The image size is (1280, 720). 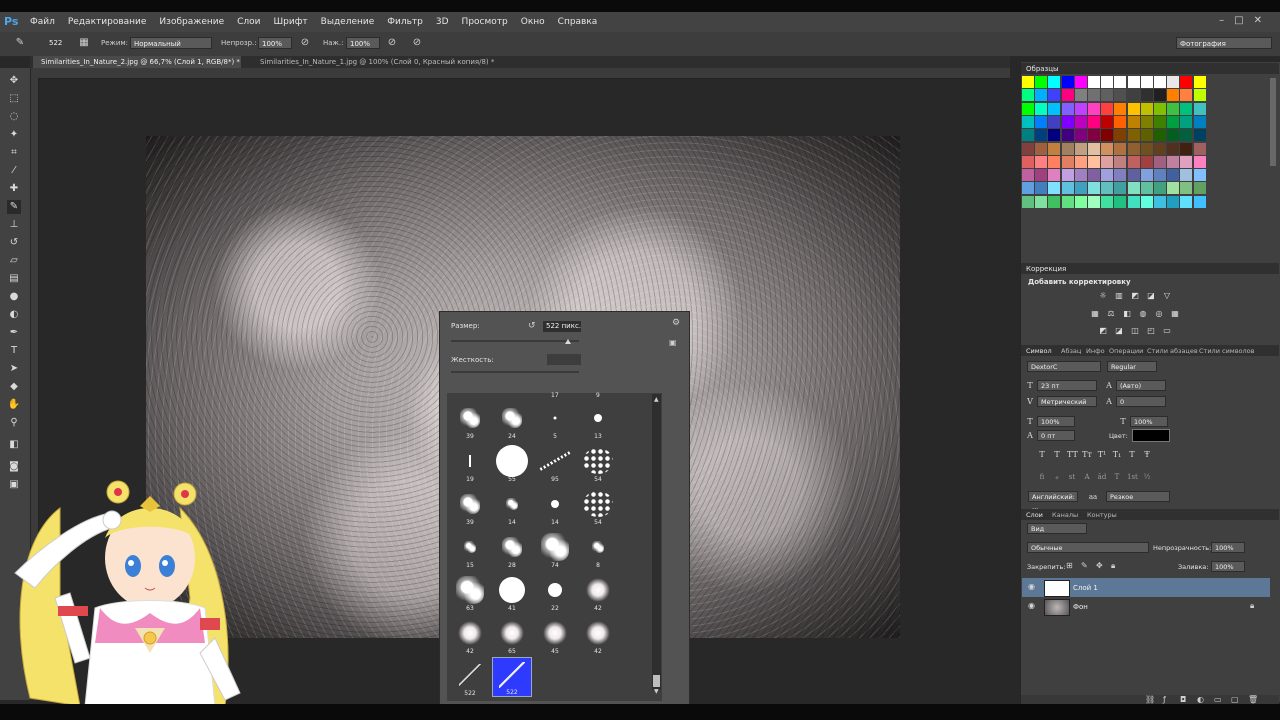 I want to click on menu-help: Справка, so click(x=578, y=22).